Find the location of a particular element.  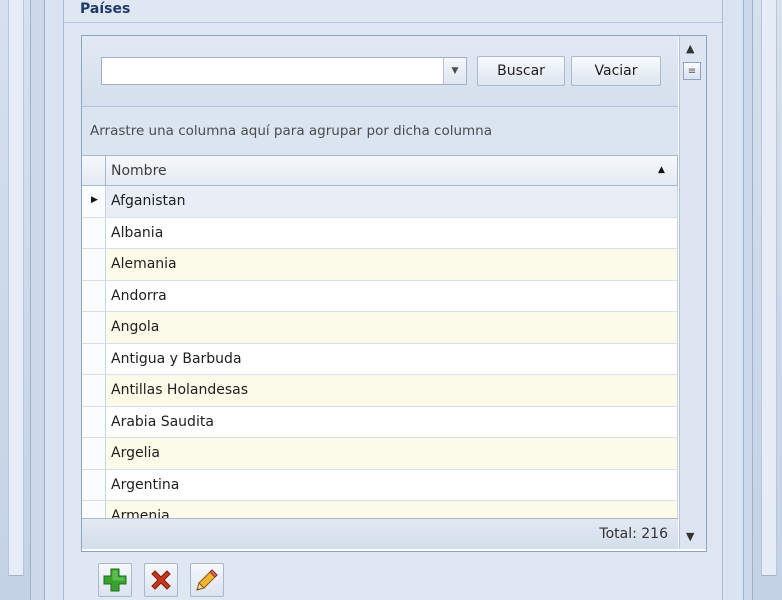

group-title-divider is located at coordinates (393, 22).